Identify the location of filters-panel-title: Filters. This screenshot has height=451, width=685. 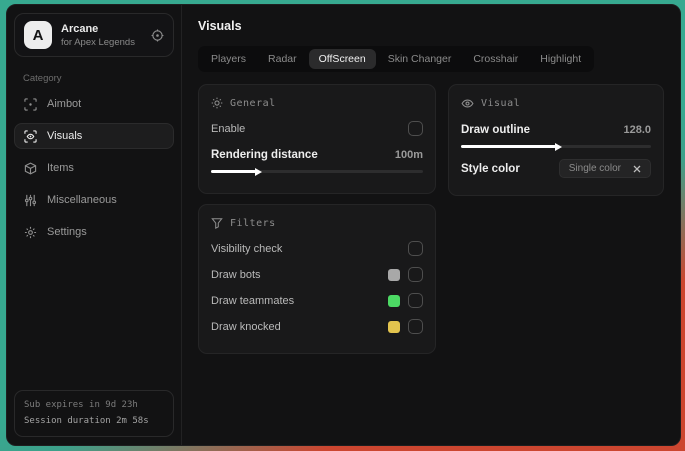
(253, 223).